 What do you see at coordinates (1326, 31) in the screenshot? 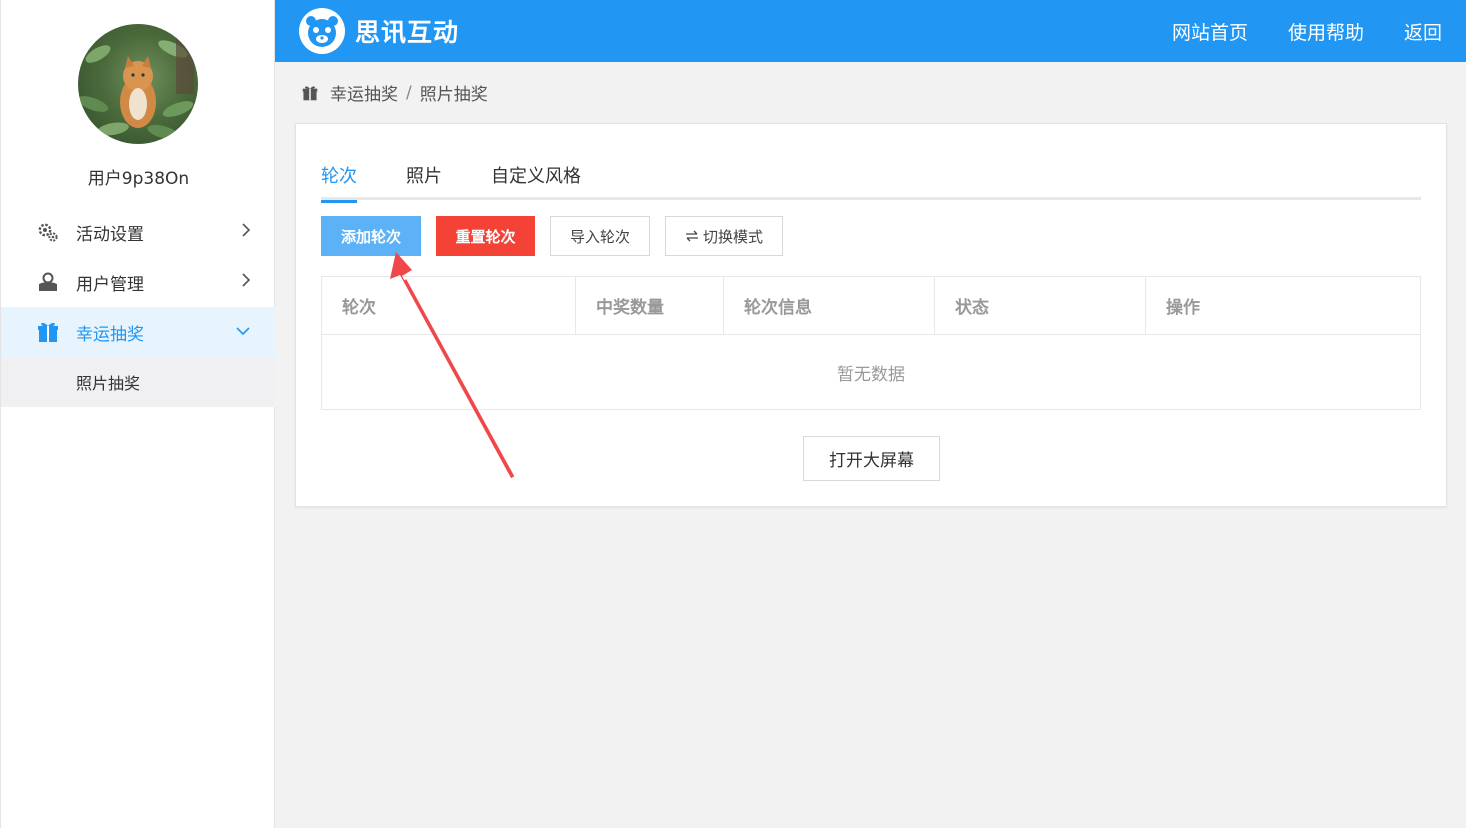
I see `nav-help-link: 使用帮助` at bounding box center [1326, 31].